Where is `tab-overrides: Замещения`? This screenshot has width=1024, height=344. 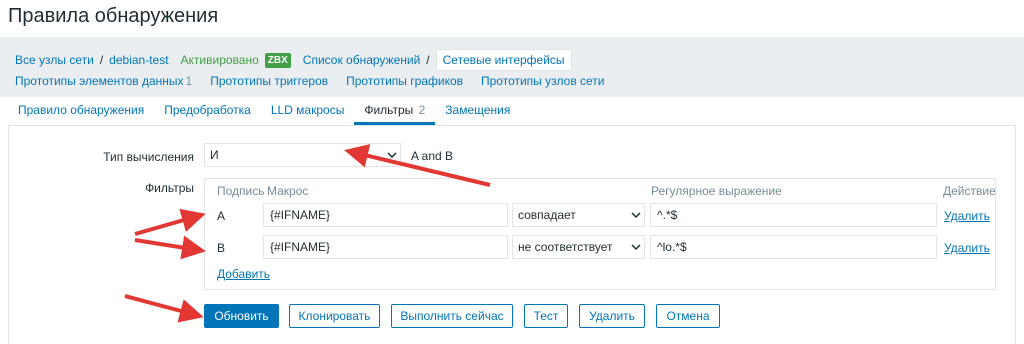 tab-overrides: Замещения is located at coordinates (477, 114).